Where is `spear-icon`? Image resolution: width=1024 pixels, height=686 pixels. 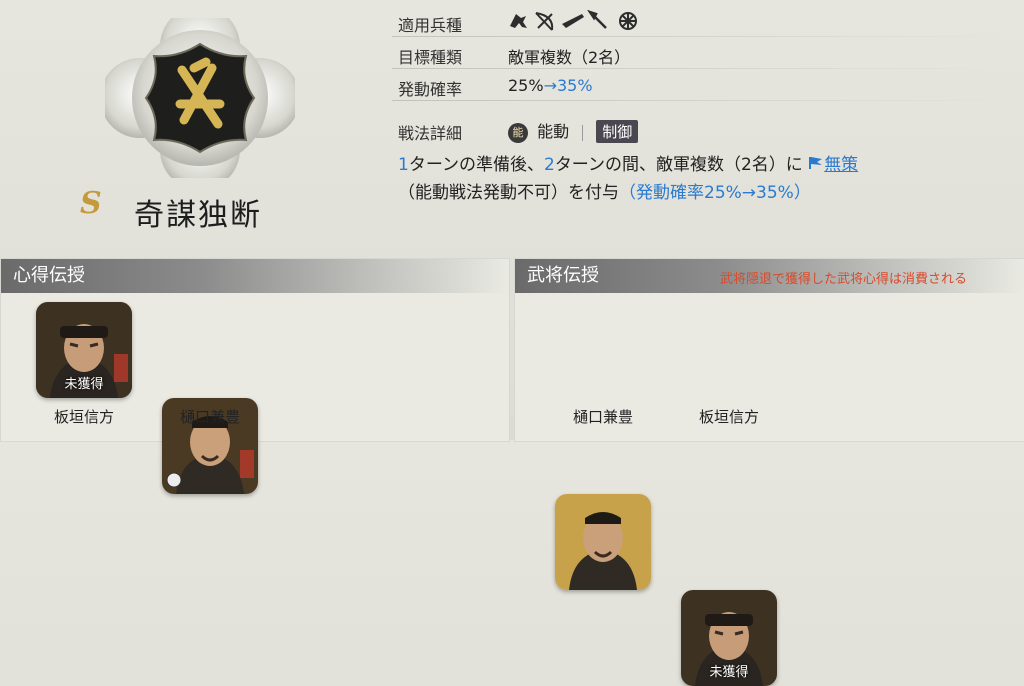
spear-icon is located at coordinates (596, 19).